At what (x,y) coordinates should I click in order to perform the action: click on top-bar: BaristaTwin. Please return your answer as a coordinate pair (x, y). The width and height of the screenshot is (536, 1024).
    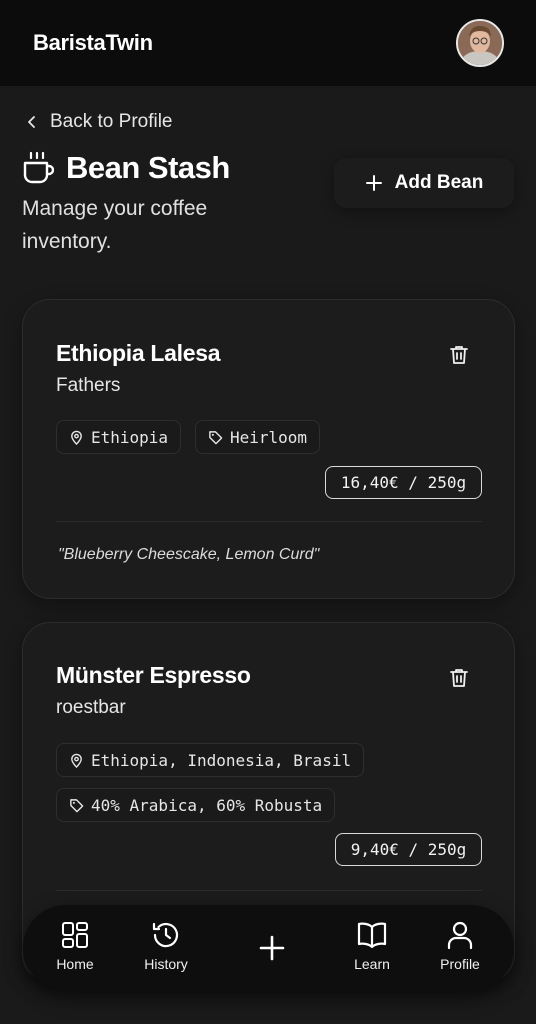
    Looking at the image, I should click on (268, 43).